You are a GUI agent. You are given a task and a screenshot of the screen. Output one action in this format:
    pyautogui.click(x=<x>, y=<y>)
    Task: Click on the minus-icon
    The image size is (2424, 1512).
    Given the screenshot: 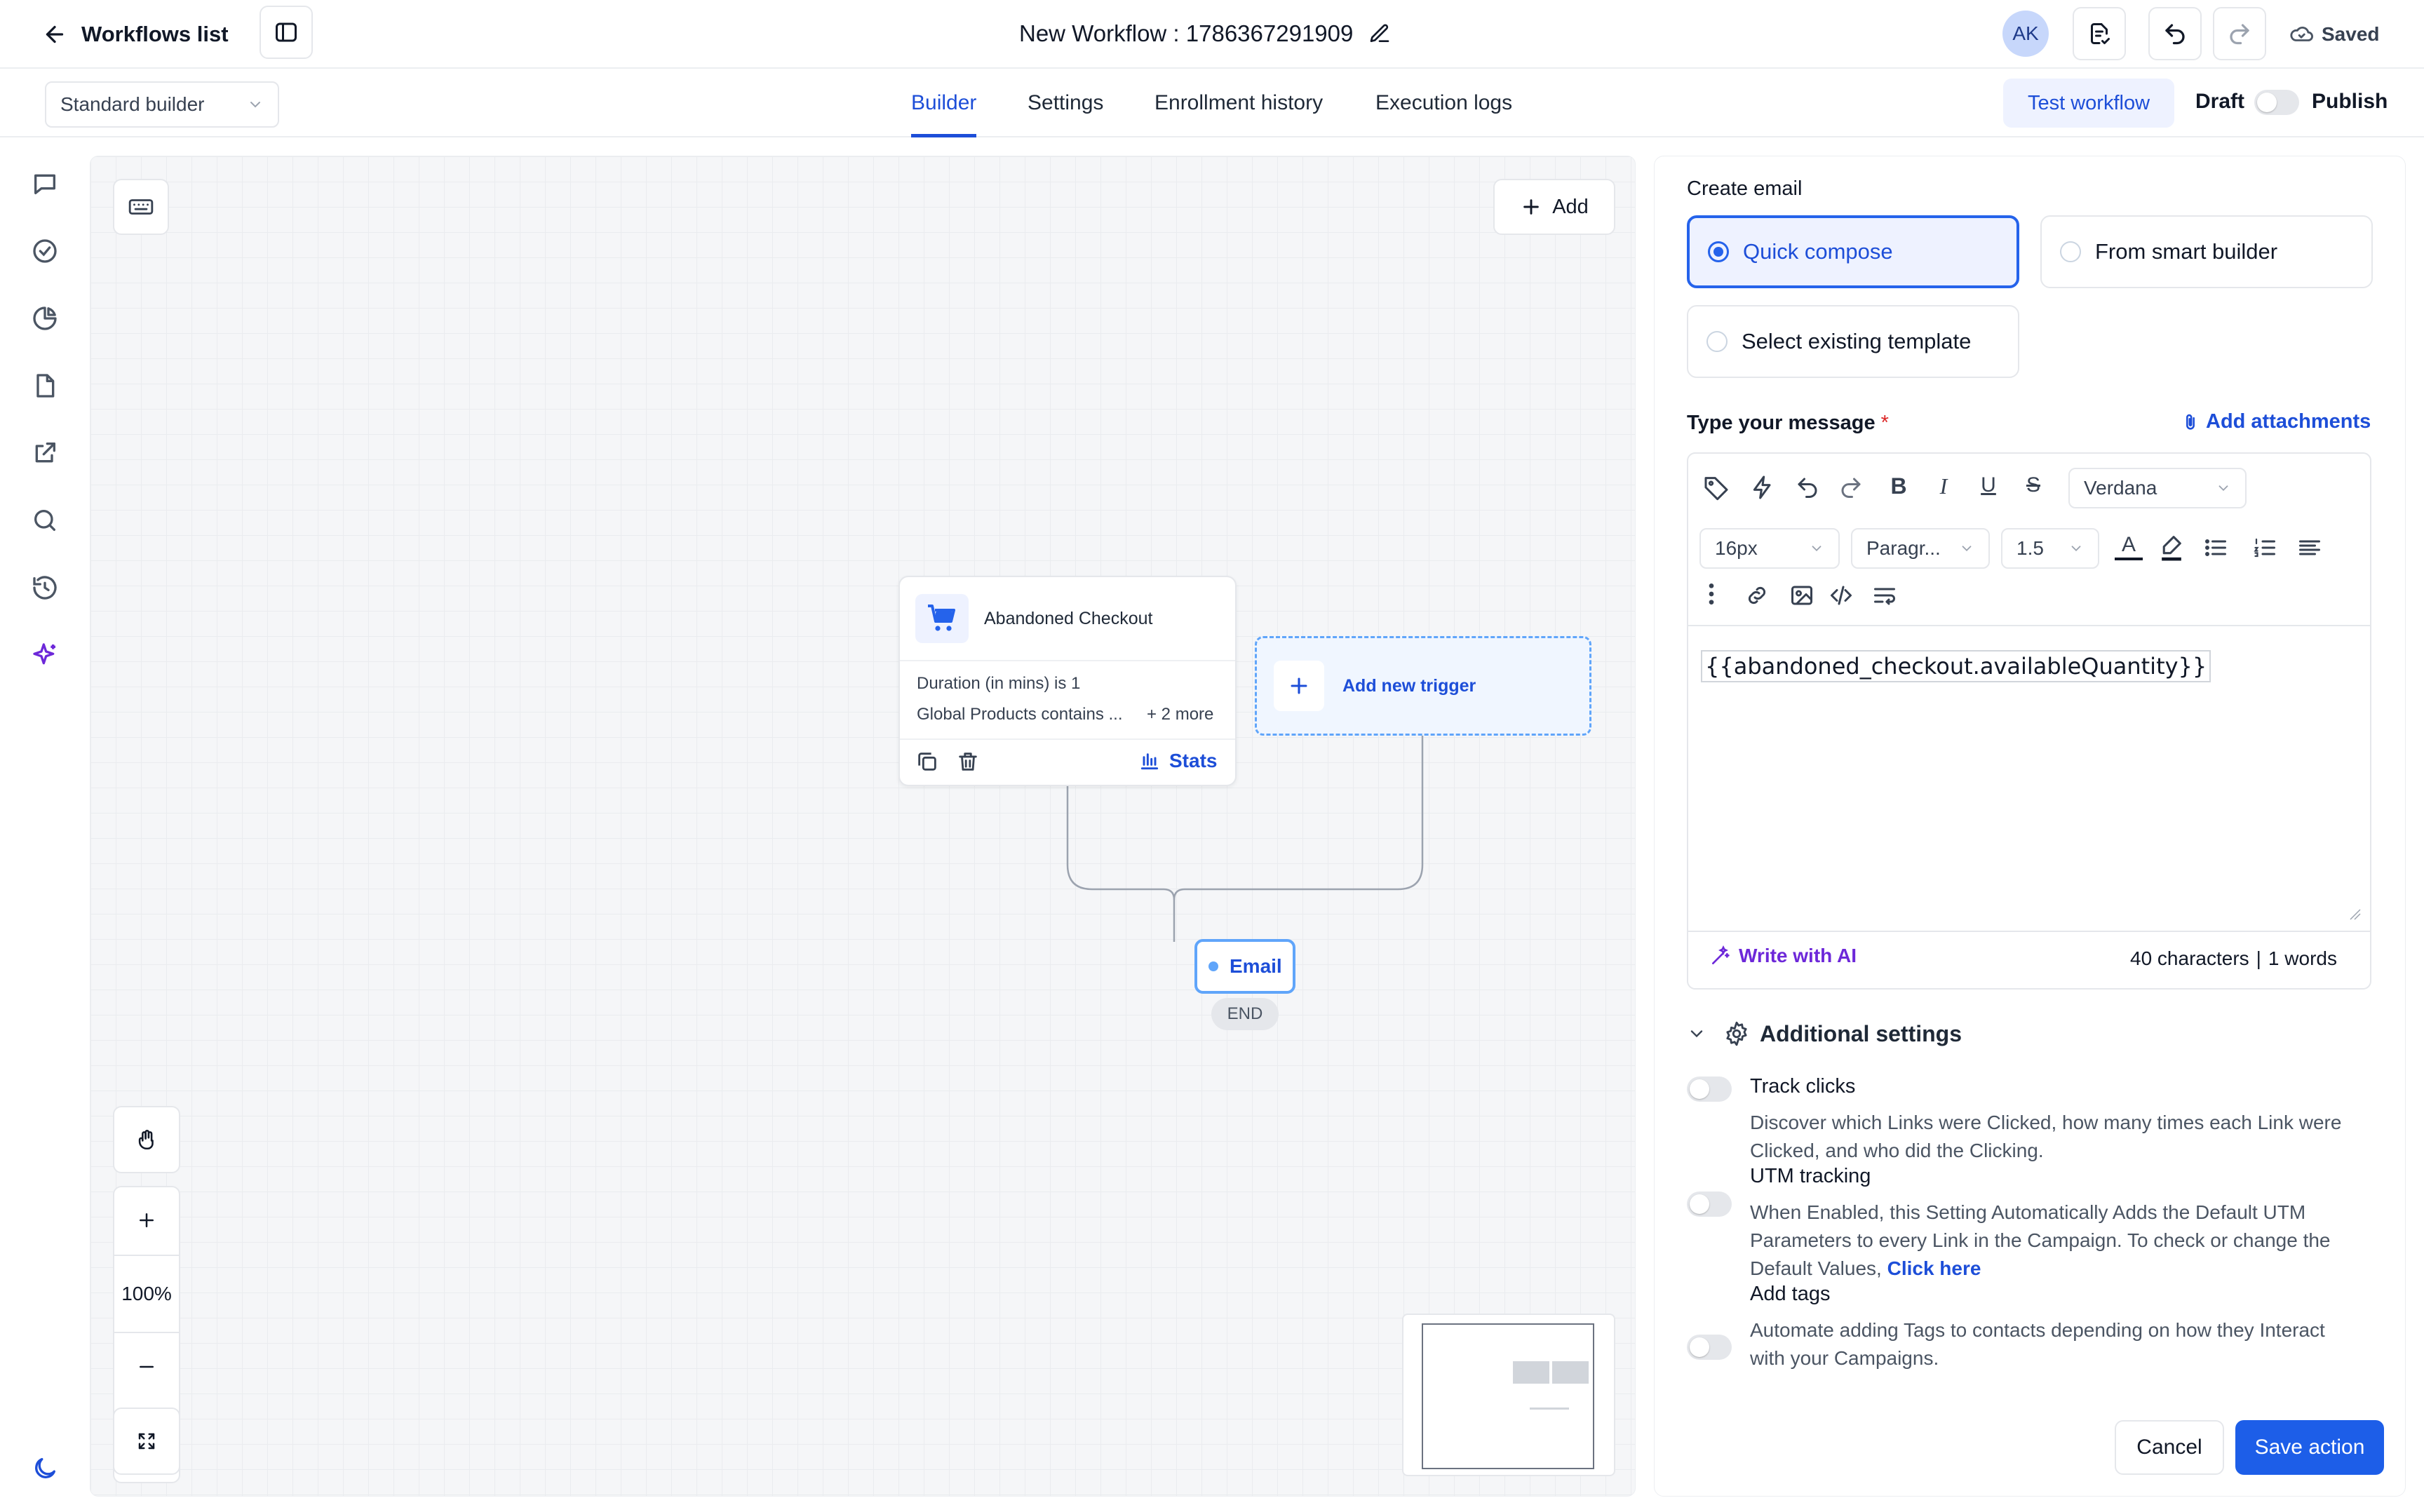 What is the action you would take?
    pyautogui.click(x=147, y=1366)
    